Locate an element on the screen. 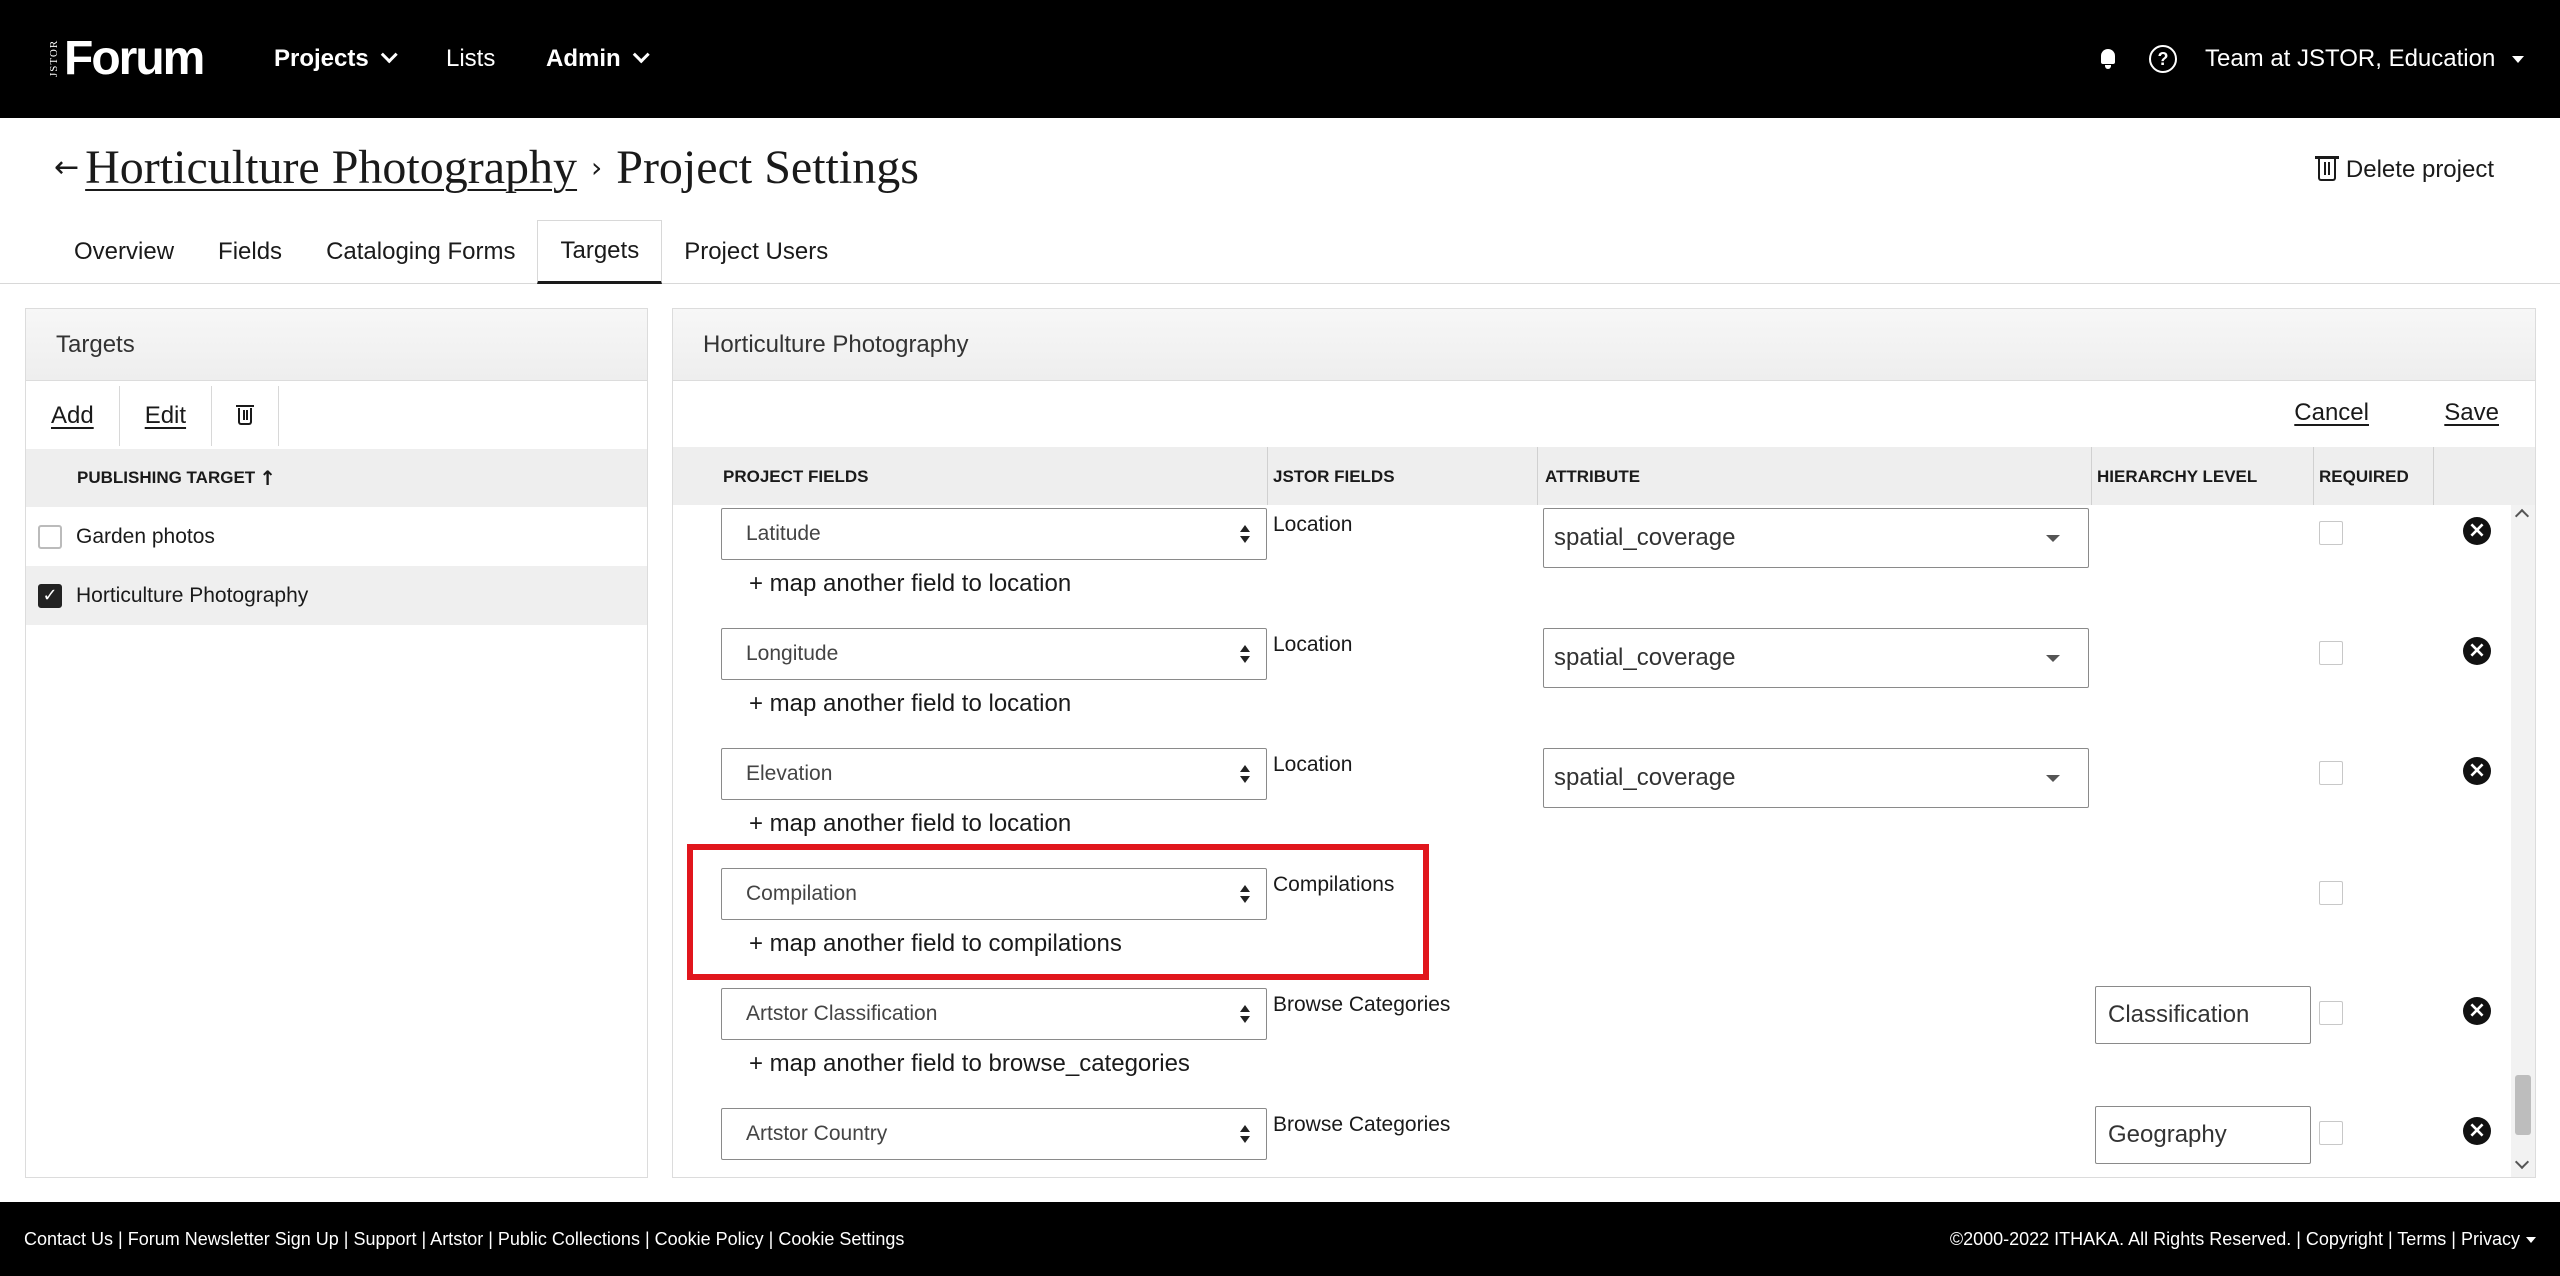 The height and width of the screenshot is (1276, 2560). hierarchy-level-value: Geography is located at coordinates (2167, 1134).